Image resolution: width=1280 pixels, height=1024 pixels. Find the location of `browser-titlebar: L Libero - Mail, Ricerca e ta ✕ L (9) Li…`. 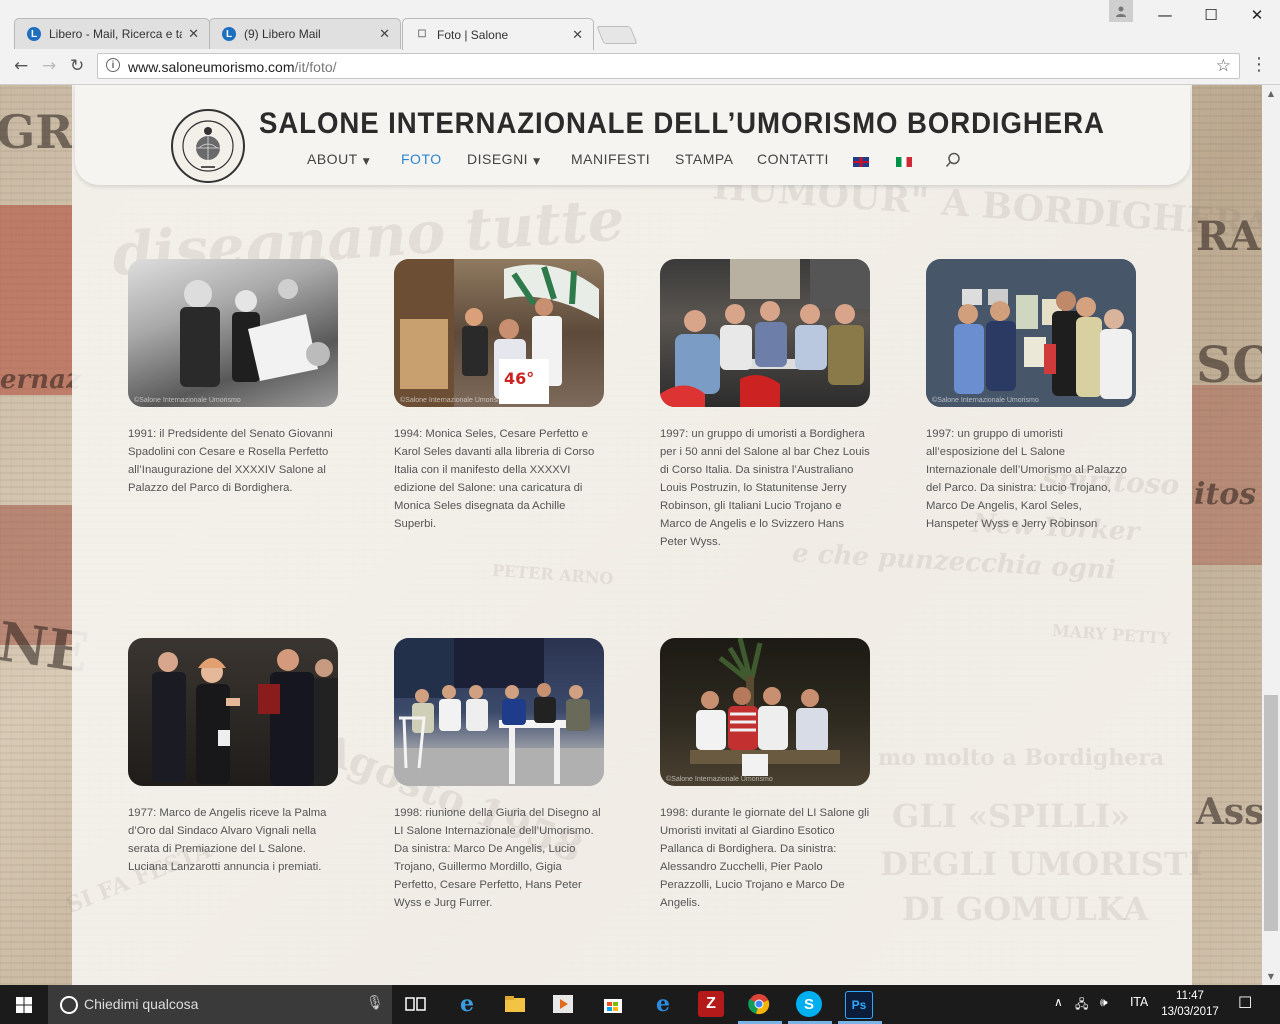

browser-titlebar: L Libero - Mail, Ricerca e ta ✕ L (9) Li… is located at coordinates (640, 25).